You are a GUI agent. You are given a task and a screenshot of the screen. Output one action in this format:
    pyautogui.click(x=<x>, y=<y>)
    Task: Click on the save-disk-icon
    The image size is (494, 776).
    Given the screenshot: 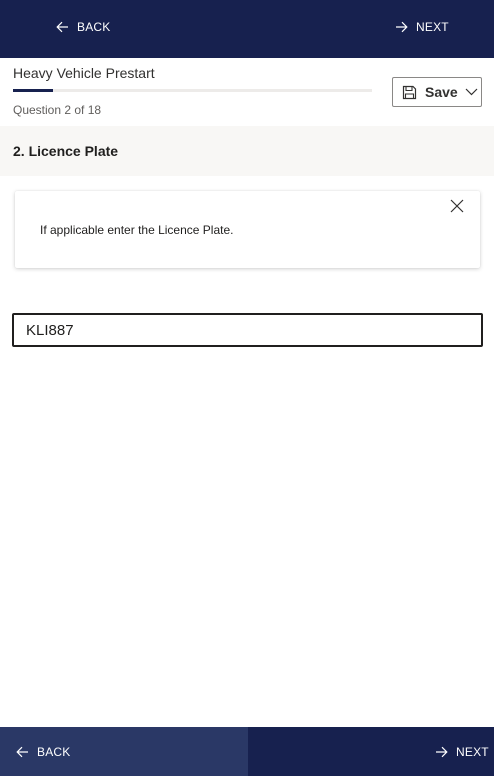 What is the action you would take?
    pyautogui.click(x=409, y=92)
    